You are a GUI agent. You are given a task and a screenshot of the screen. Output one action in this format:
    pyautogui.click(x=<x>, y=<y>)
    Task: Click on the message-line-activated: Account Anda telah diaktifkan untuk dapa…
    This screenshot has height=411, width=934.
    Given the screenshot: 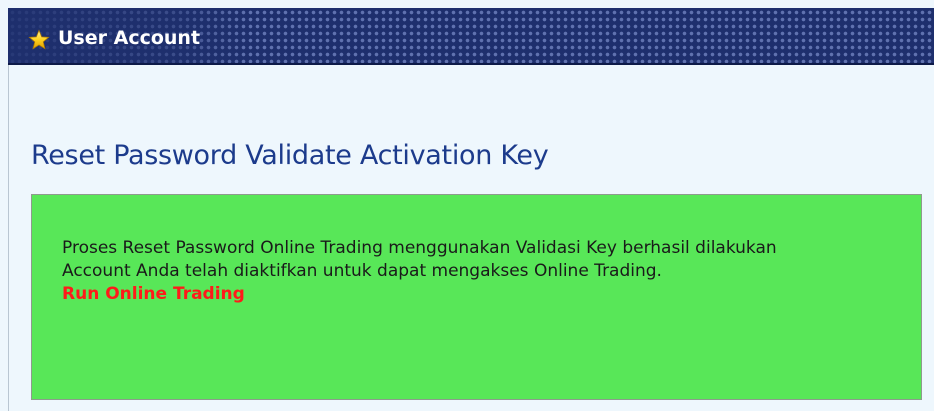 What is the action you would take?
    pyautogui.click(x=362, y=271)
    